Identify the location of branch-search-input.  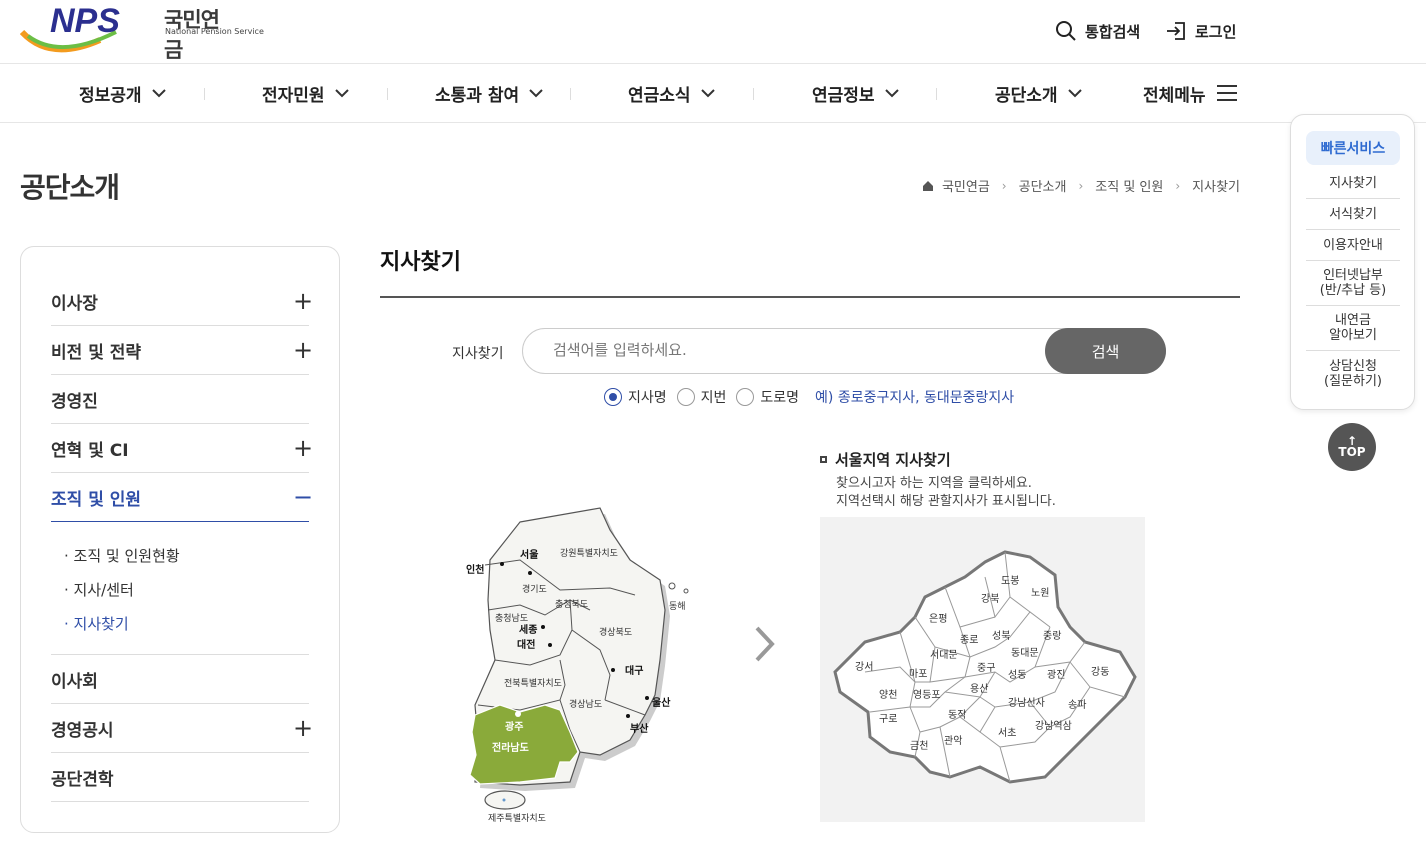
(793, 350).